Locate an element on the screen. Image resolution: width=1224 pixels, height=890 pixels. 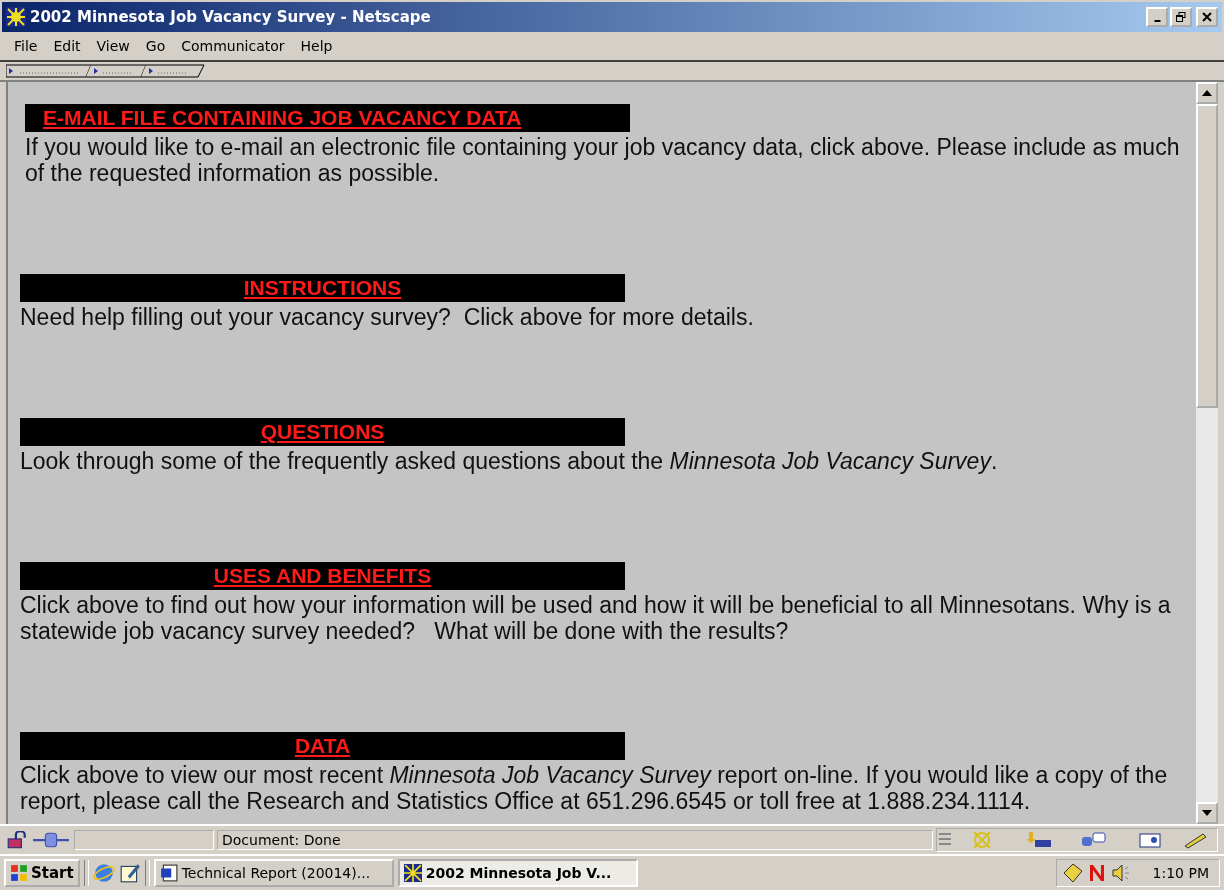
close-icon is located at coordinates (1207, 17).